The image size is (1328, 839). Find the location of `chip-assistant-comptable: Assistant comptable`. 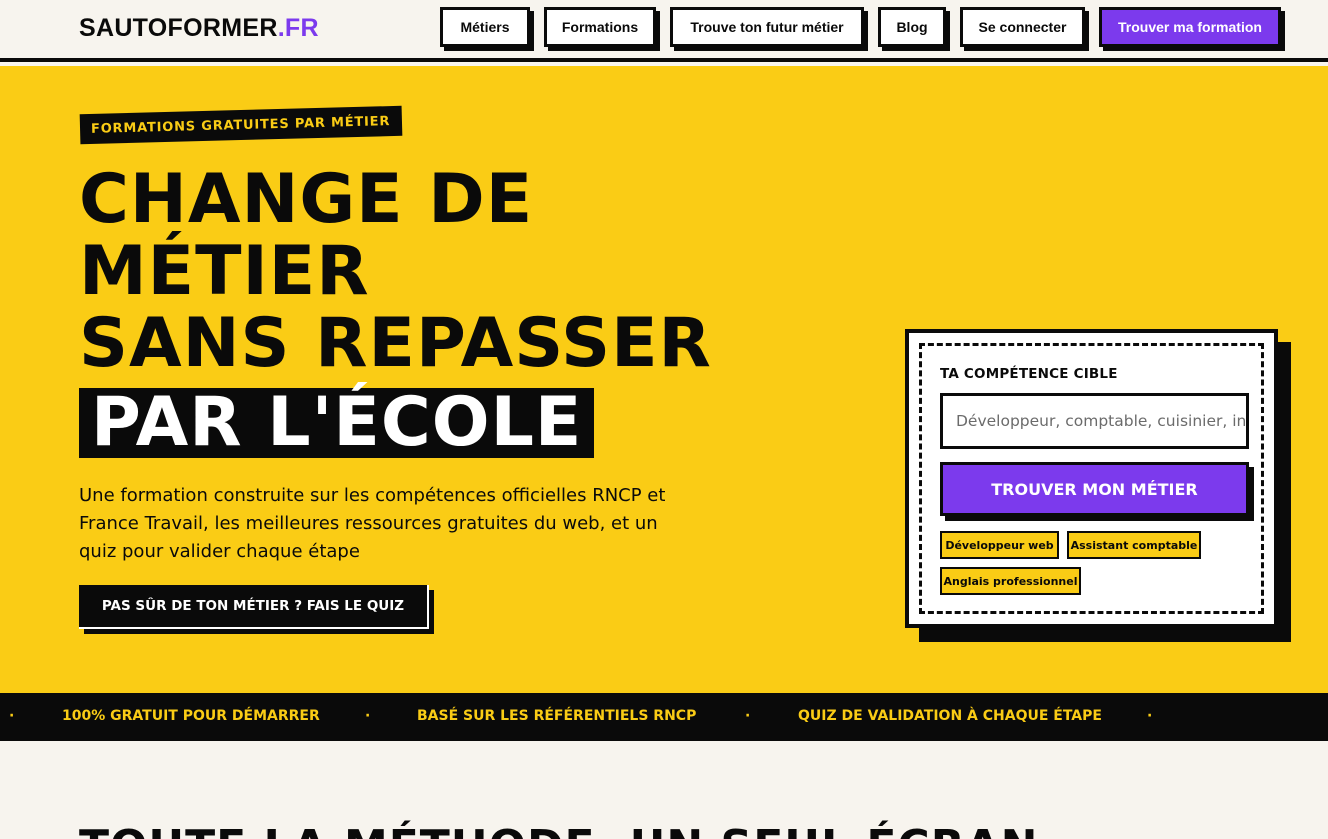

chip-assistant-comptable: Assistant comptable is located at coordinates (1134, 545).